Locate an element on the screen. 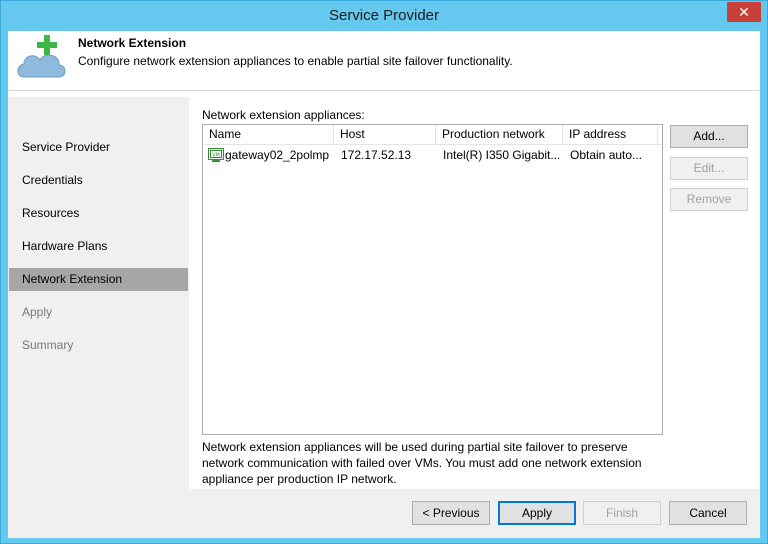 The image size is (768, 544). finish-button: Finish is located at coordinates (622, 513).